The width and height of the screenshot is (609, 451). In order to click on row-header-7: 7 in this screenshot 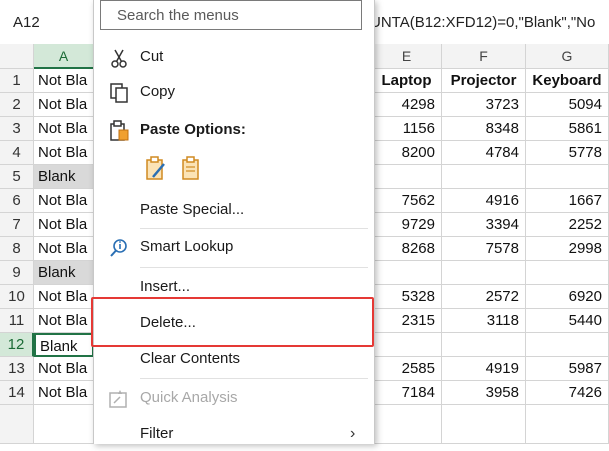, I will do `click(17, 225)`.